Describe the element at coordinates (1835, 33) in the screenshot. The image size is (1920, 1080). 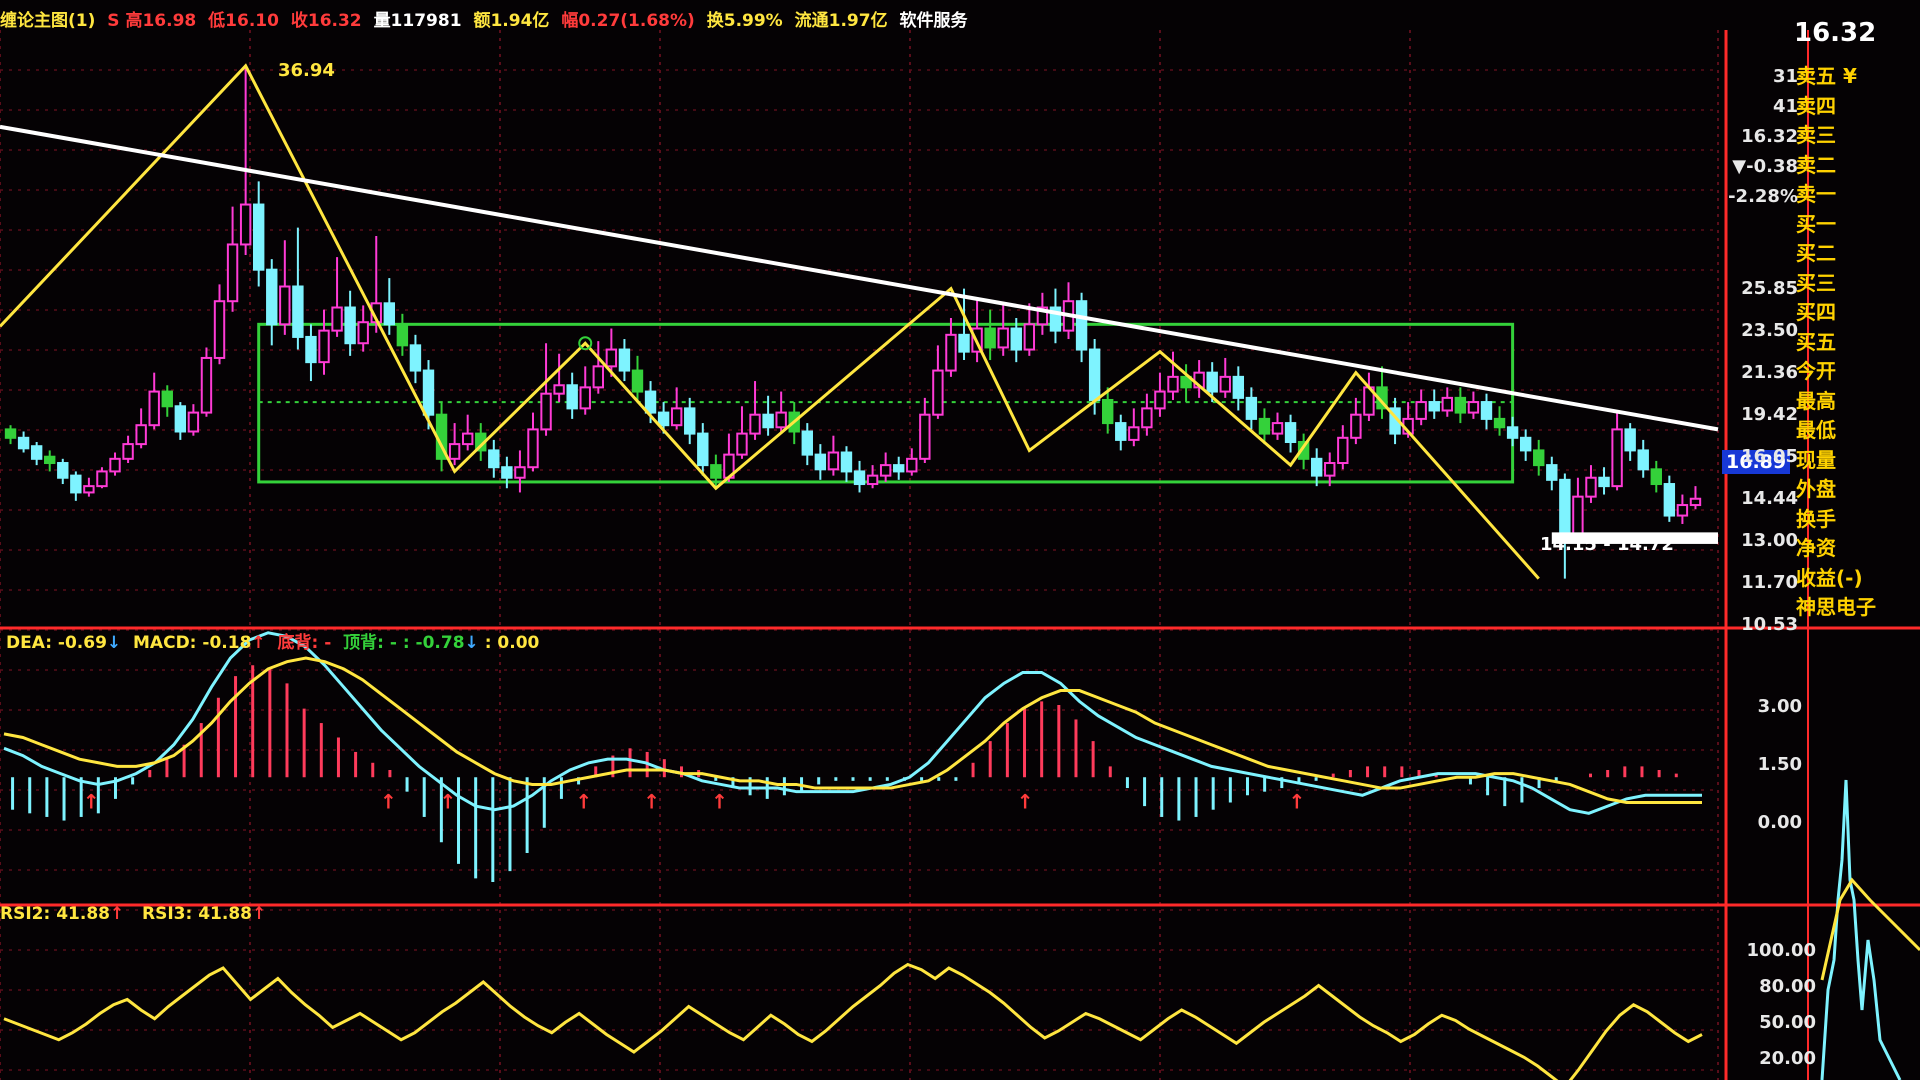
I see `last-price: 16.32` at that location.